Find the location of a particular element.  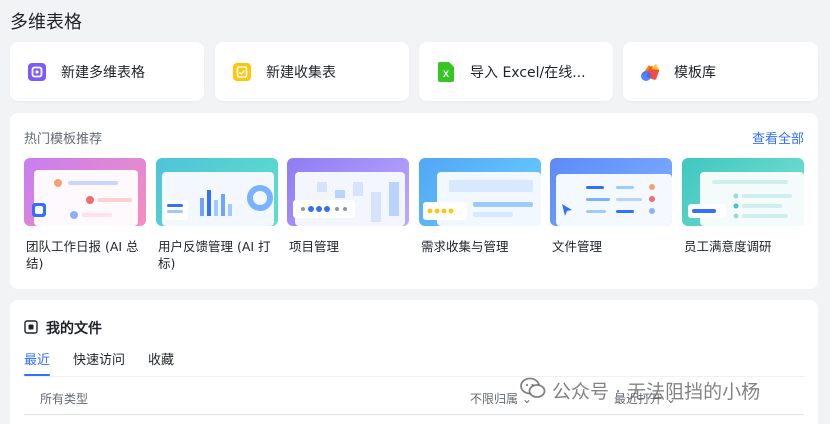

template-card-feedback: 用户反馈管理 (AI 打标) is located at coordinates (217, 215).